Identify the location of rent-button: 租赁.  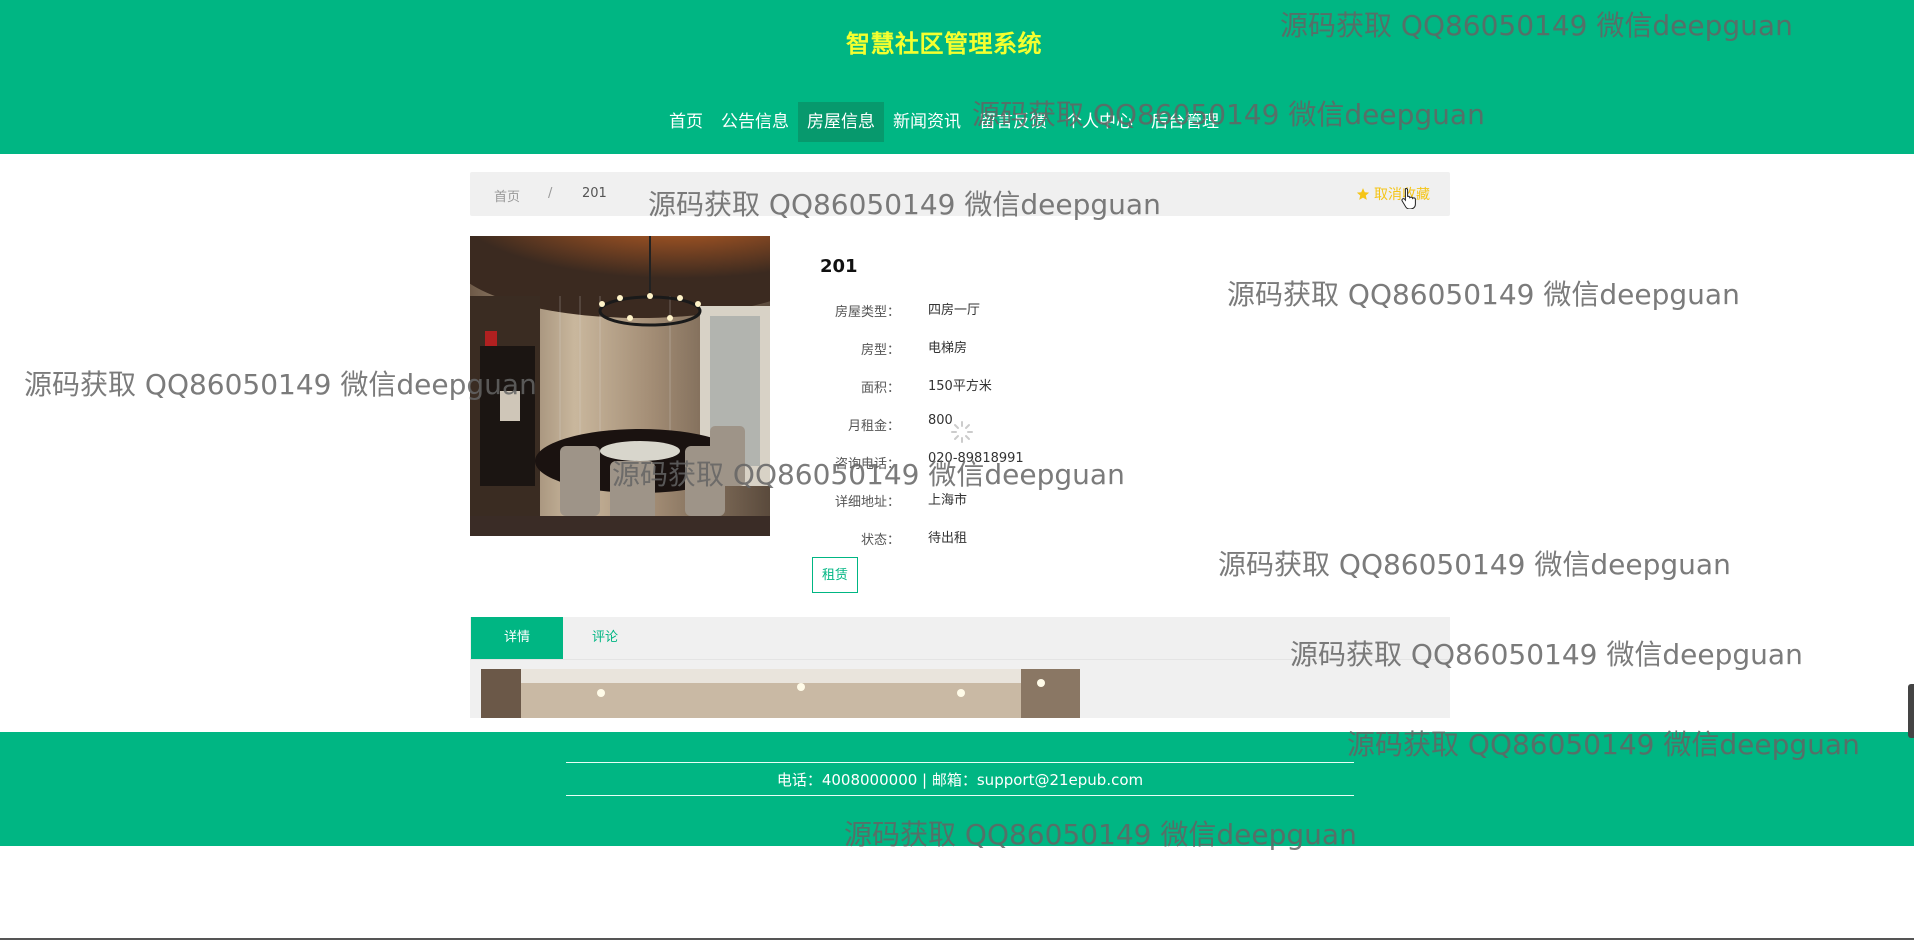
(835, 575).